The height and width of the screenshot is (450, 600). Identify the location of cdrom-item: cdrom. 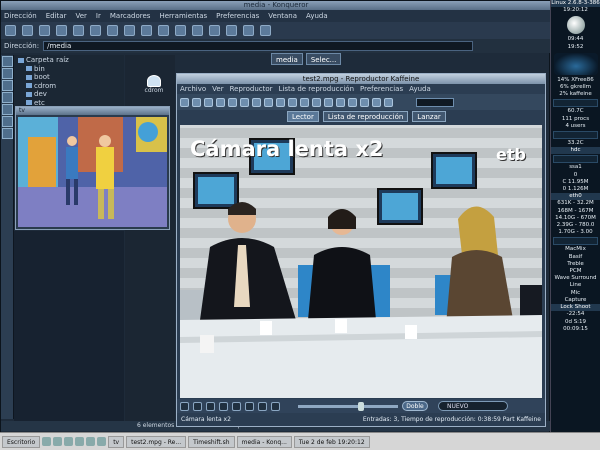
(154, 84).